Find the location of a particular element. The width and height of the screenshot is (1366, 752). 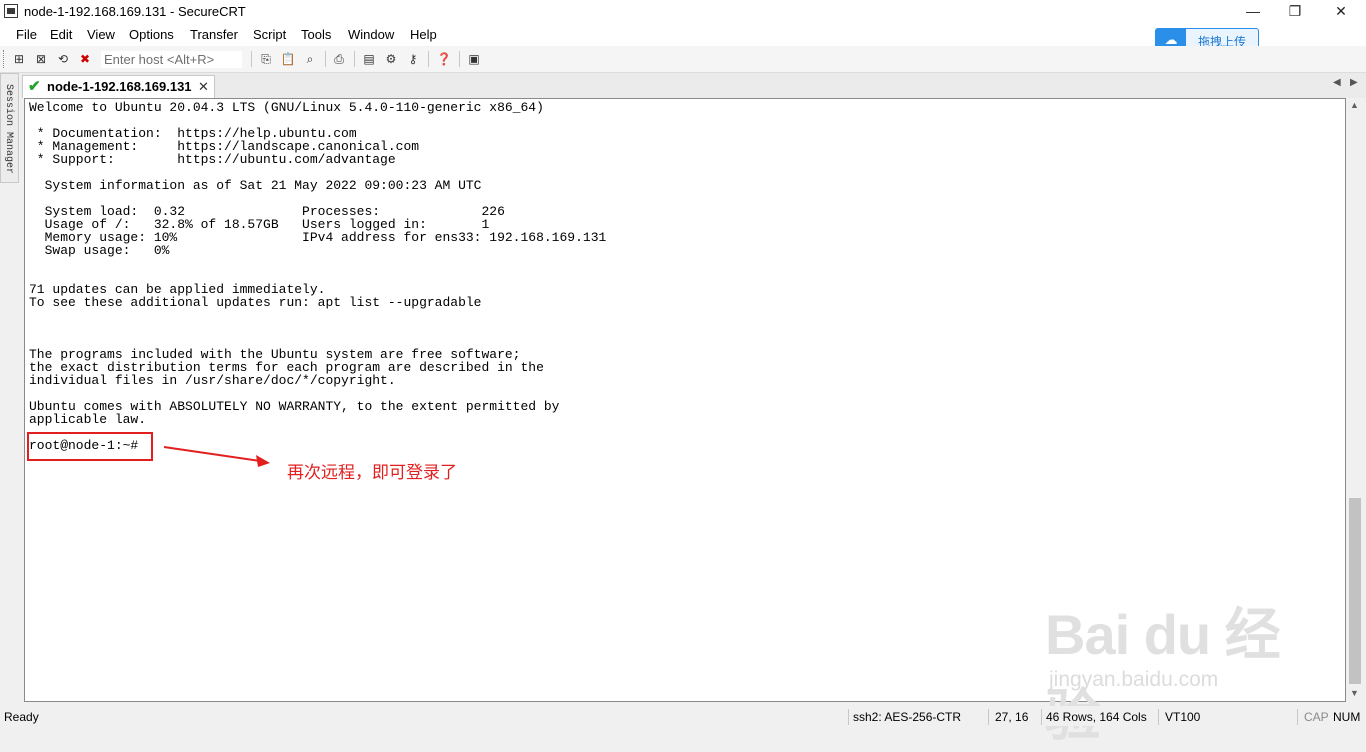

paste-icon: 📋 is located at coordinates (288, 59).